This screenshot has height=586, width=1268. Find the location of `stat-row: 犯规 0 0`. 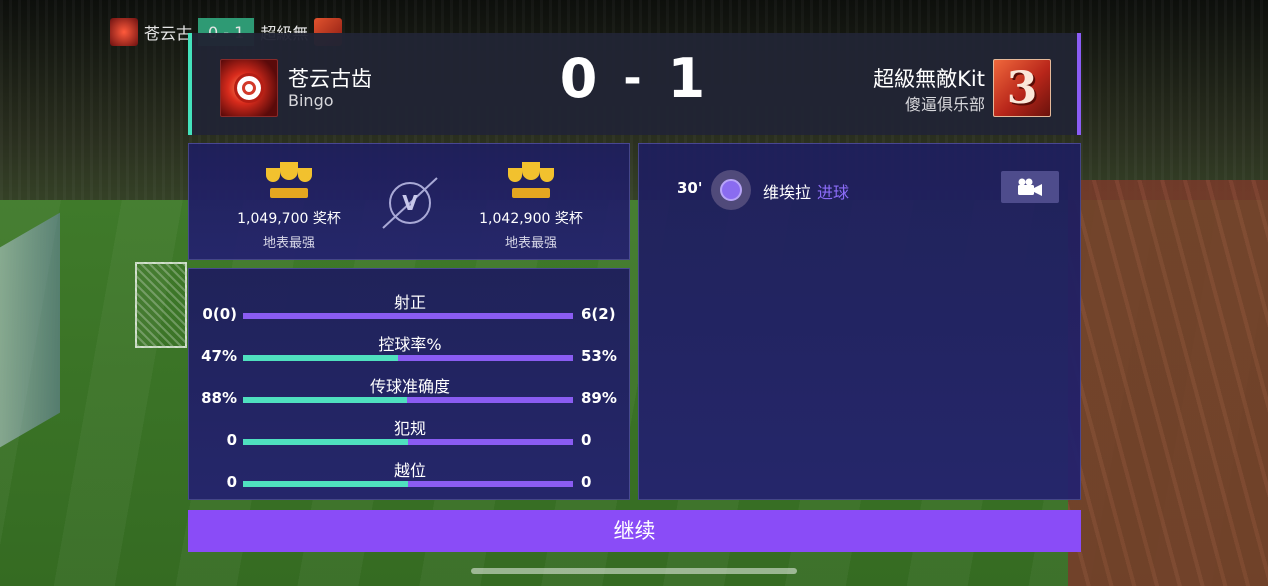

stat-row: 犯规 0 0 is located at coordinates (410, 434).